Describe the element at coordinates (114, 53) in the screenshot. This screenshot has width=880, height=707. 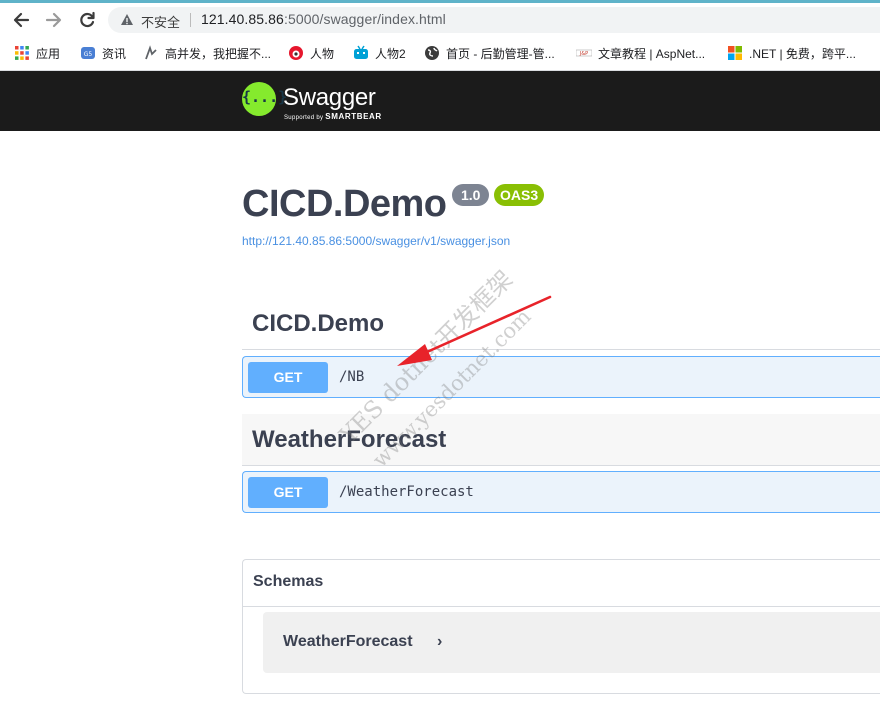
I see `bookmark-label: 资讯` at that location.